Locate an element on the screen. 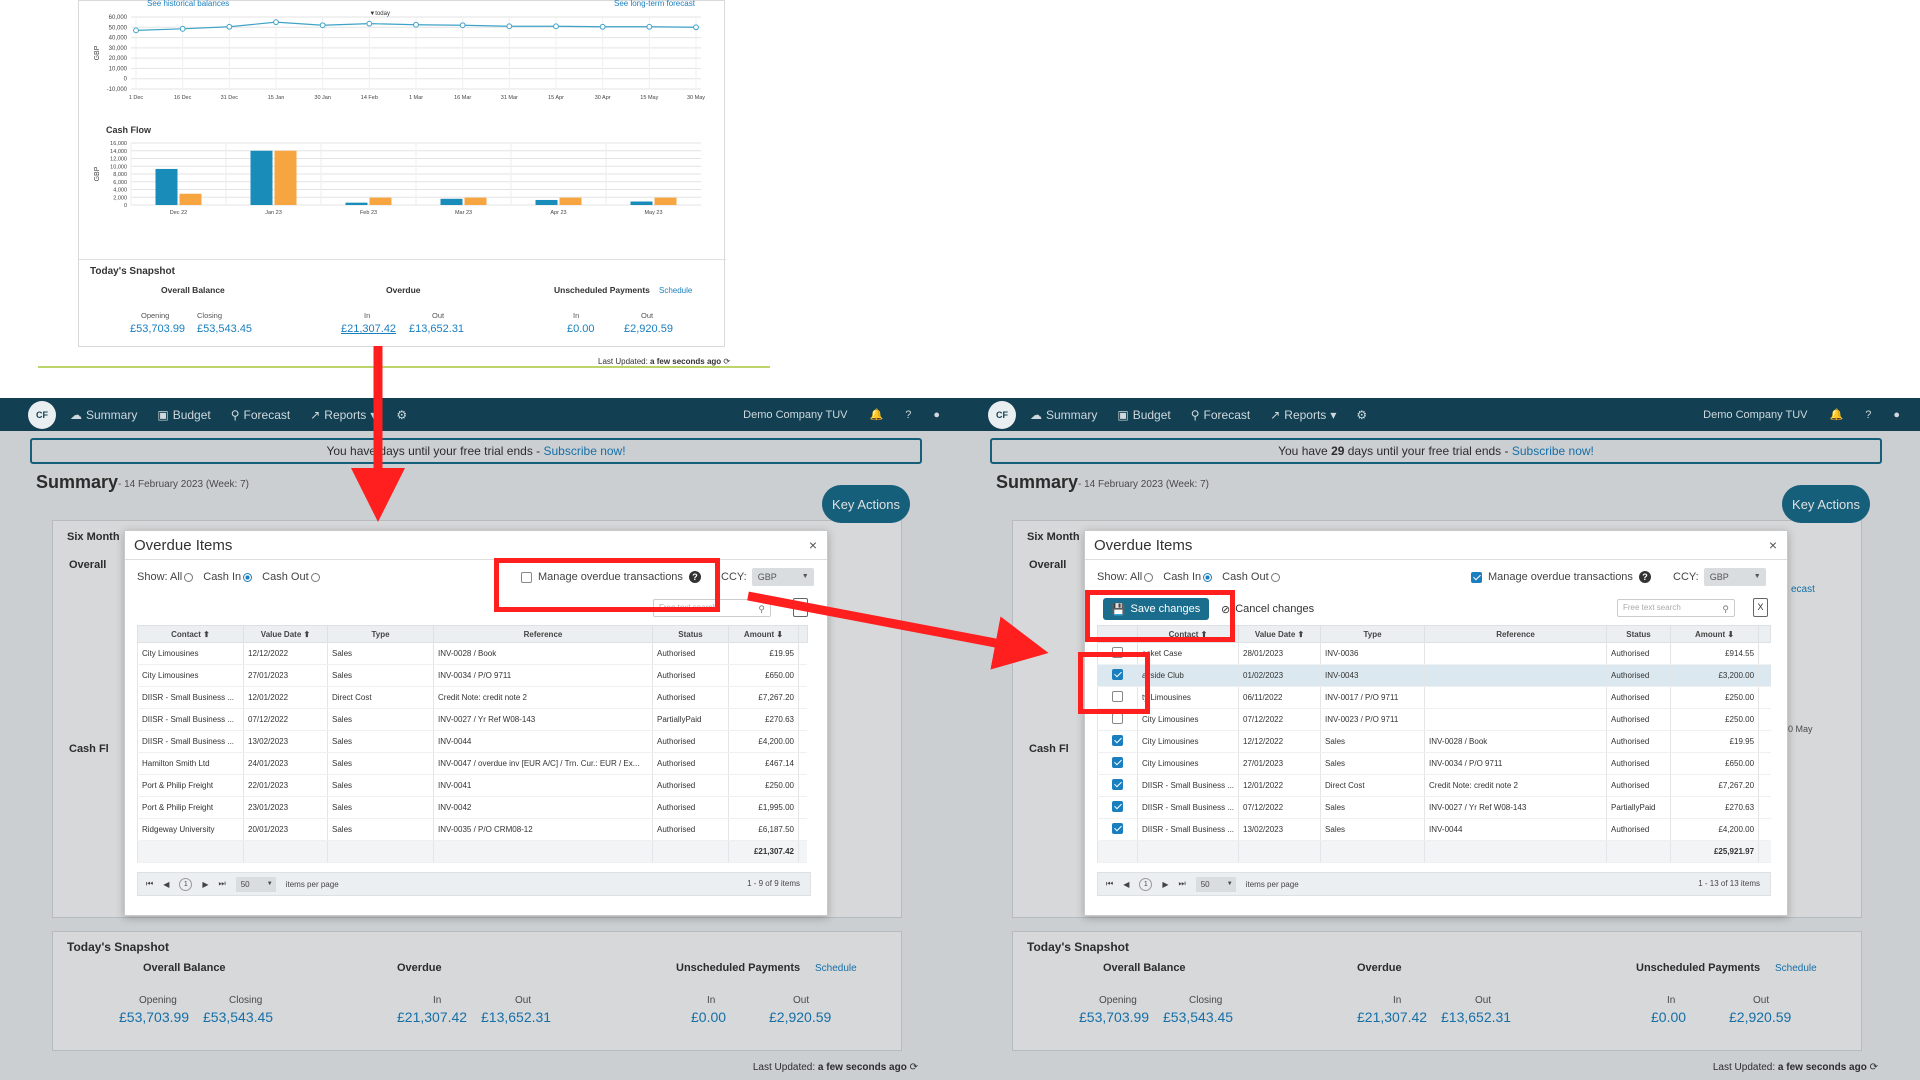 This screenshot has height=1080, width=1920. arrow-right is located at coordinates (898, 630).